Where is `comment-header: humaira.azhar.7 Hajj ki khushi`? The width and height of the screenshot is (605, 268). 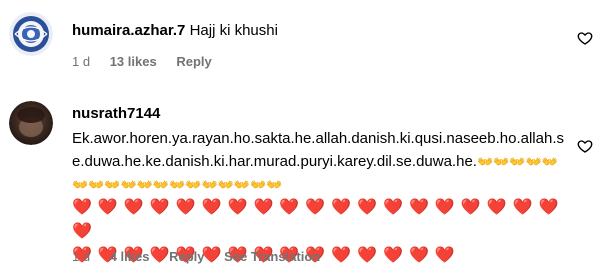 comment-header: humaira.azhar.7 Hajj ki khushi is located at coordinates (318, 31).